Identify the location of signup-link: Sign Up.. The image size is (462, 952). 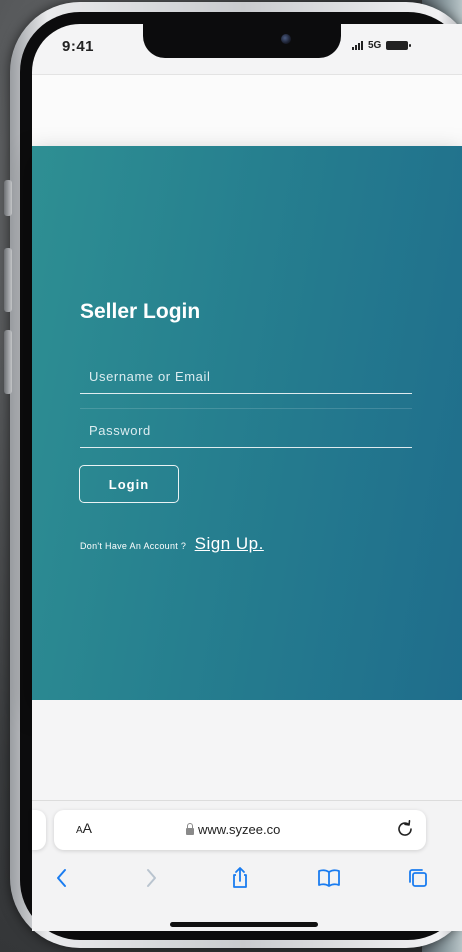
(229, 543).